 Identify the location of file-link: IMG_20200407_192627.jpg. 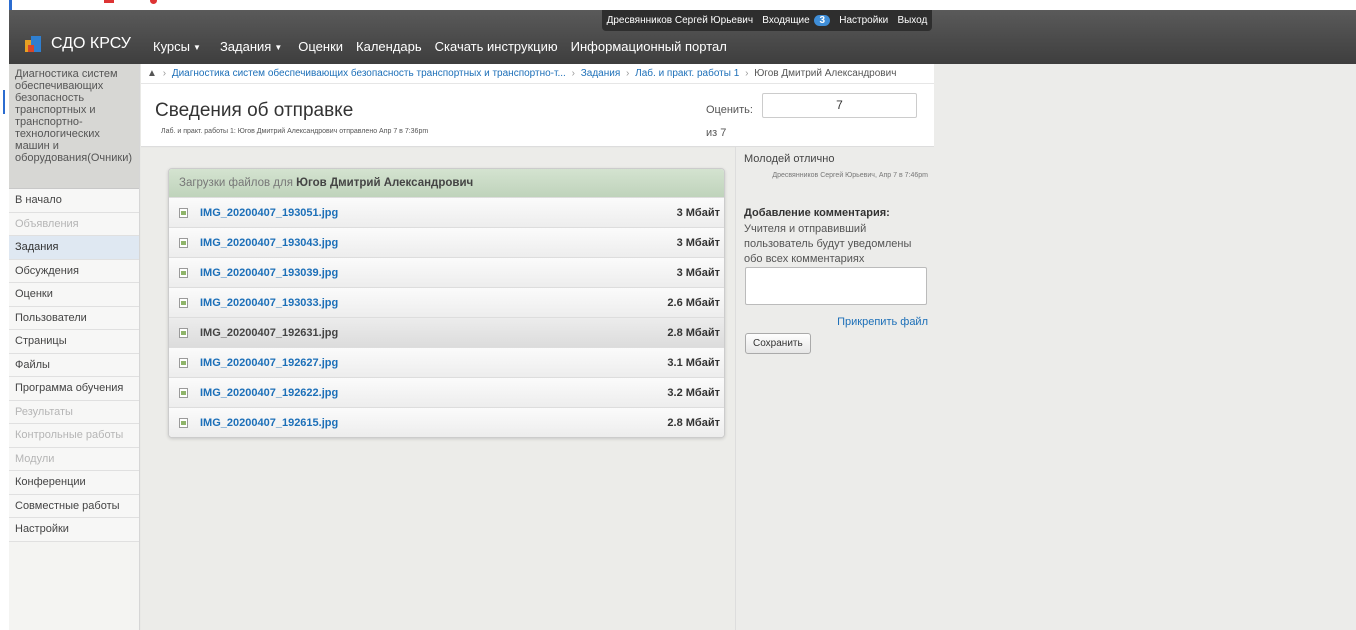
(433, 363).